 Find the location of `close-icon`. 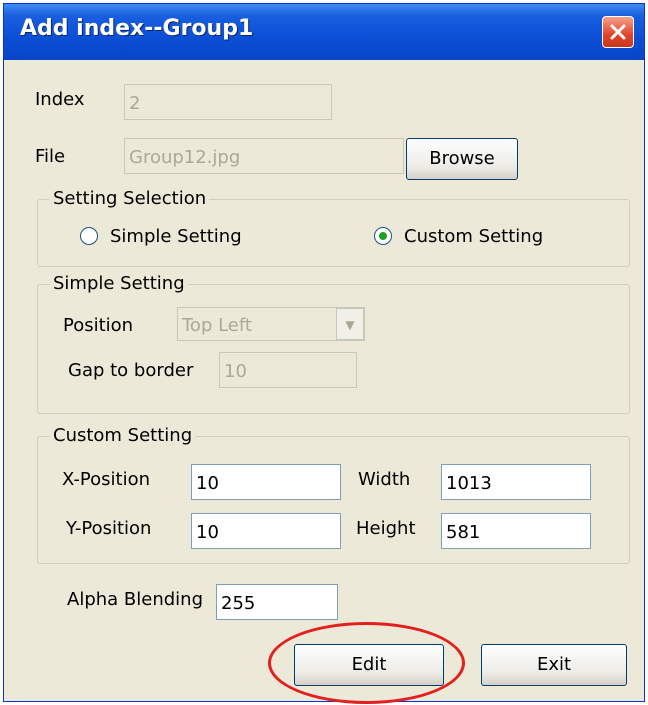

close-icon is located at coordinates (618, 32).